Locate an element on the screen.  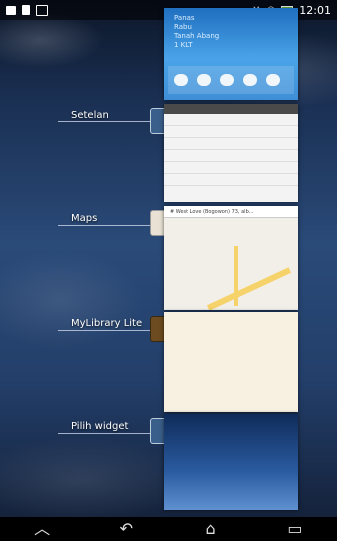
recent-app-label: MyLibrary Lite is located at coordinates (107, 323).